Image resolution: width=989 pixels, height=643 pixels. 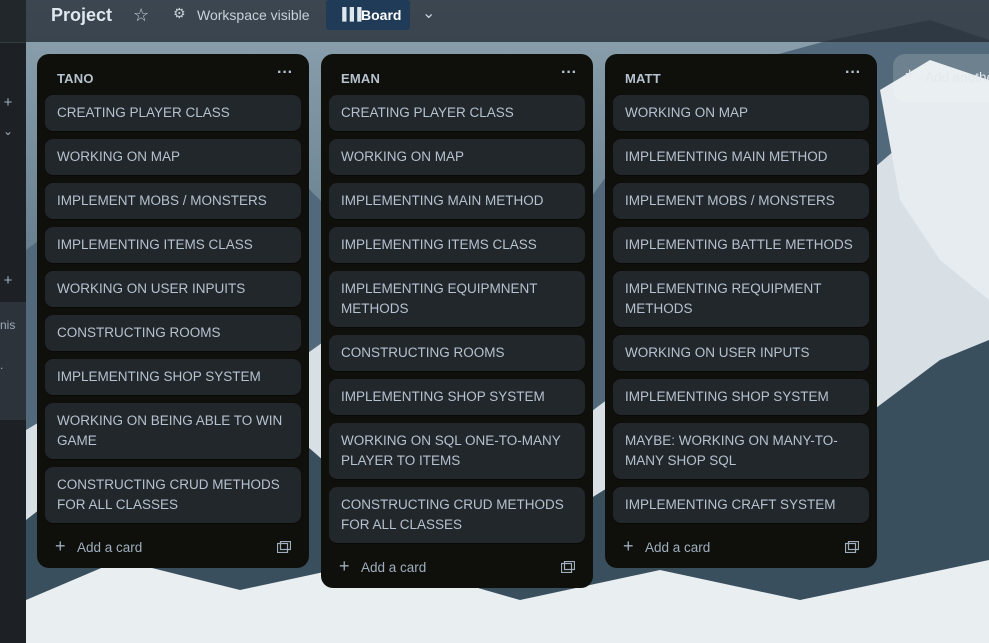 What do you see at coordinates (741, 353) in the screenshot?
I see `card: WORKING ON USER INPUTS` at bounding box center [741, 353].